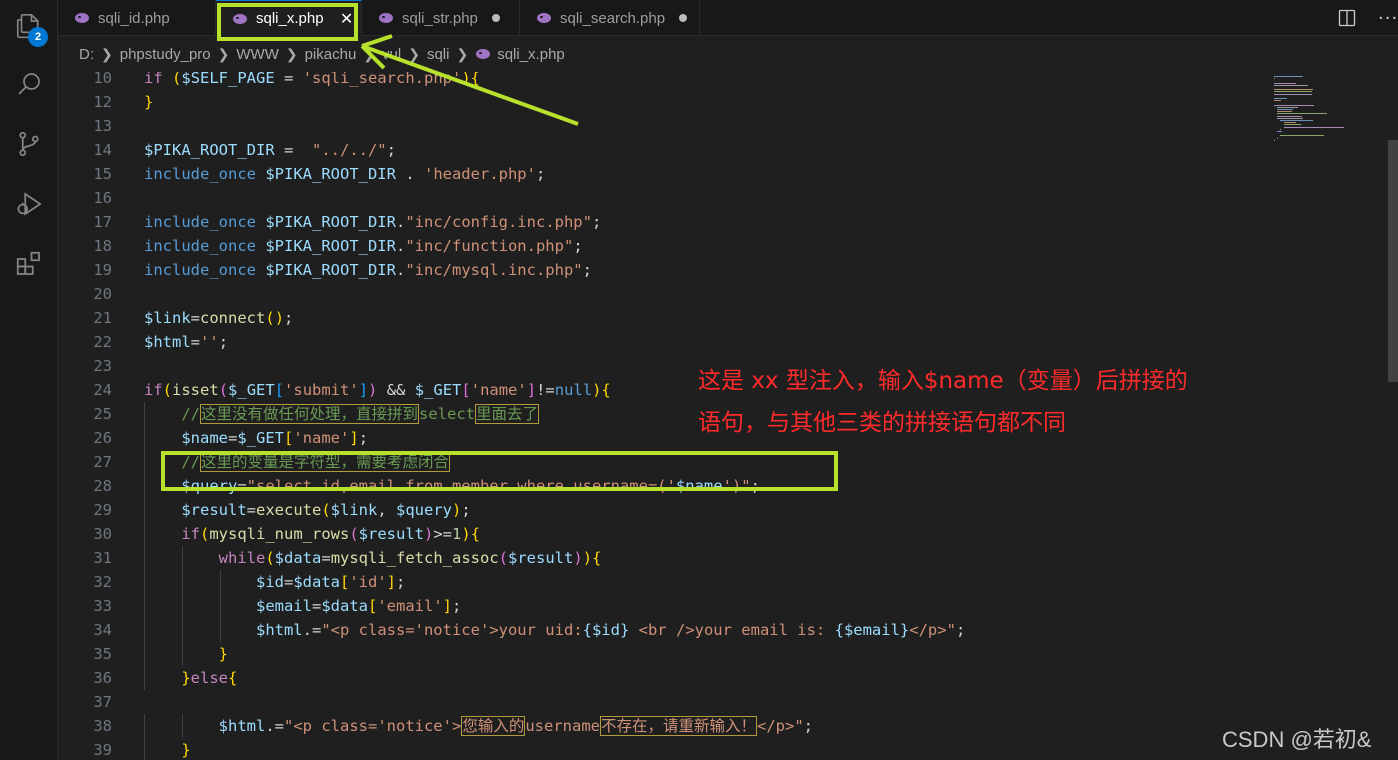 The height and width of the screenshot is (760, 1398). What do you see at coordinates (662, 702) in the screenshot?
I see `code-line: 37` at bounding box center [662, 702].